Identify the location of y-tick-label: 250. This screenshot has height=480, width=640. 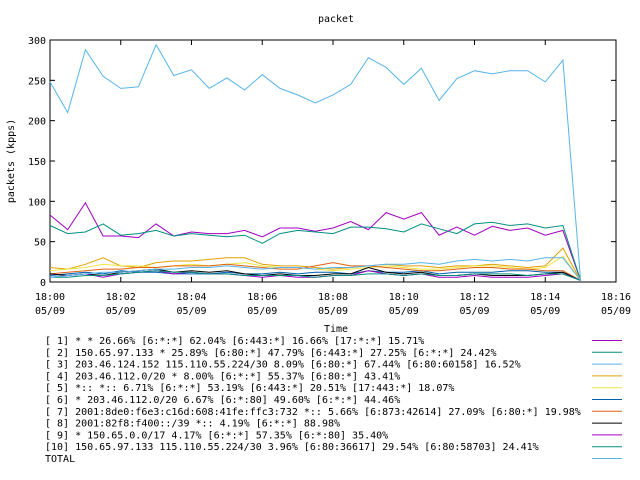
(37, 81).